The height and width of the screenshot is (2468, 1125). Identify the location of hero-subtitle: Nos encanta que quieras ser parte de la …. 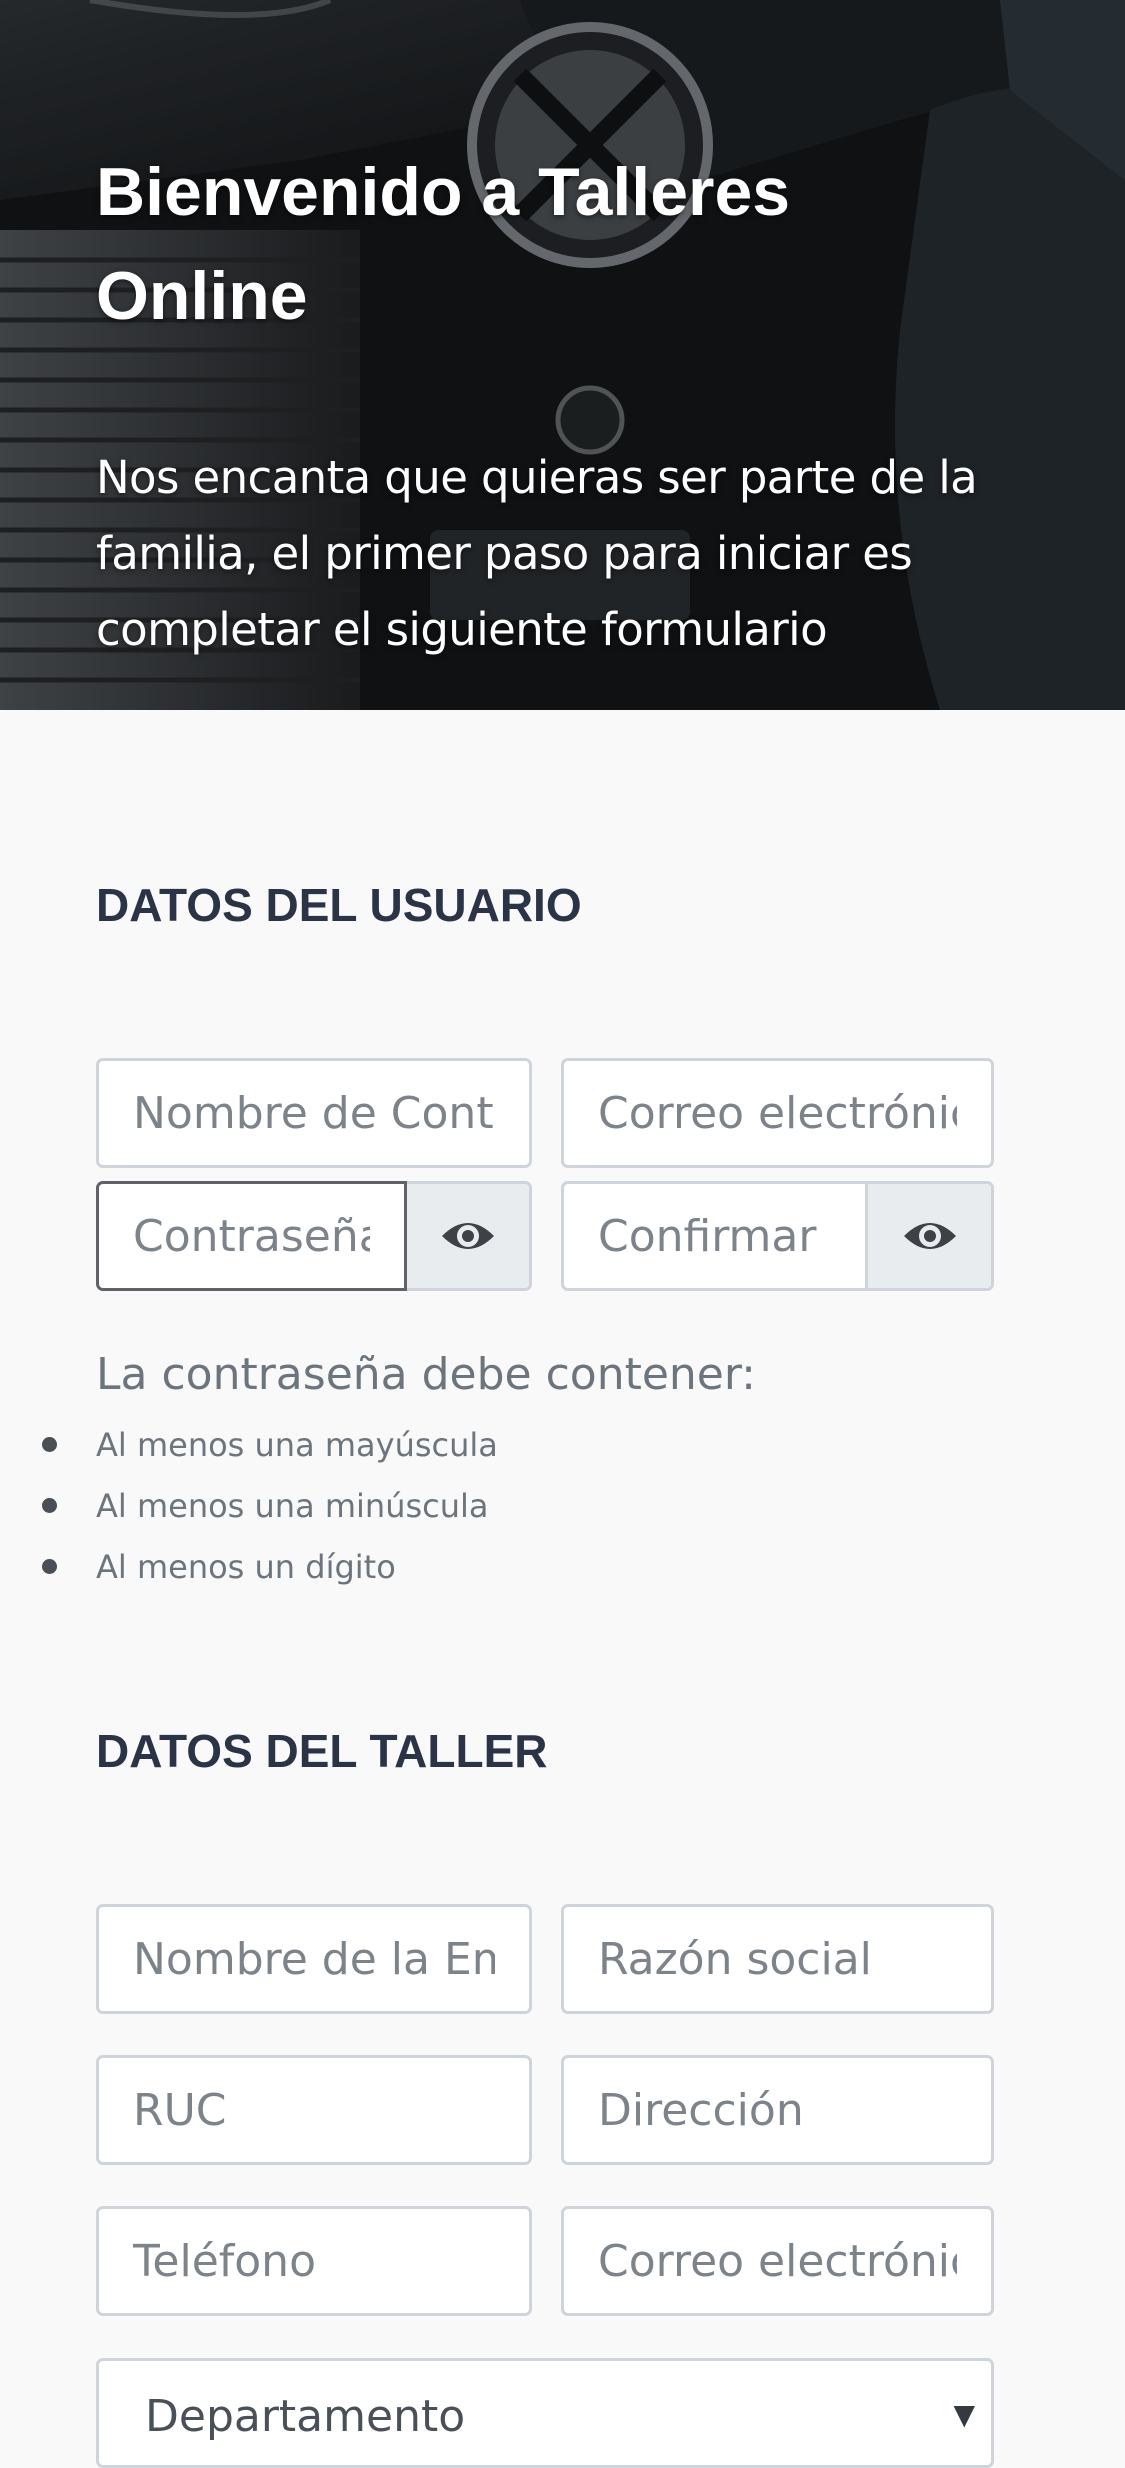
(537, 553).